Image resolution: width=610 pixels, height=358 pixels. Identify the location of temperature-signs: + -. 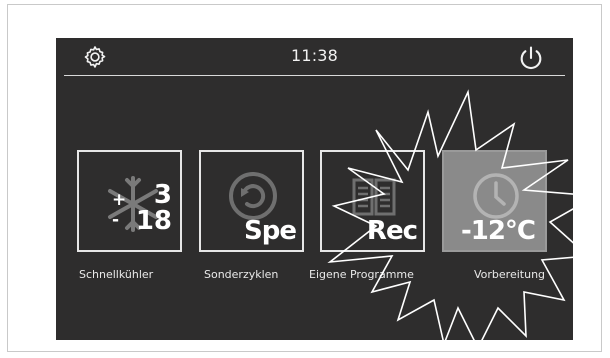
(119, 210).